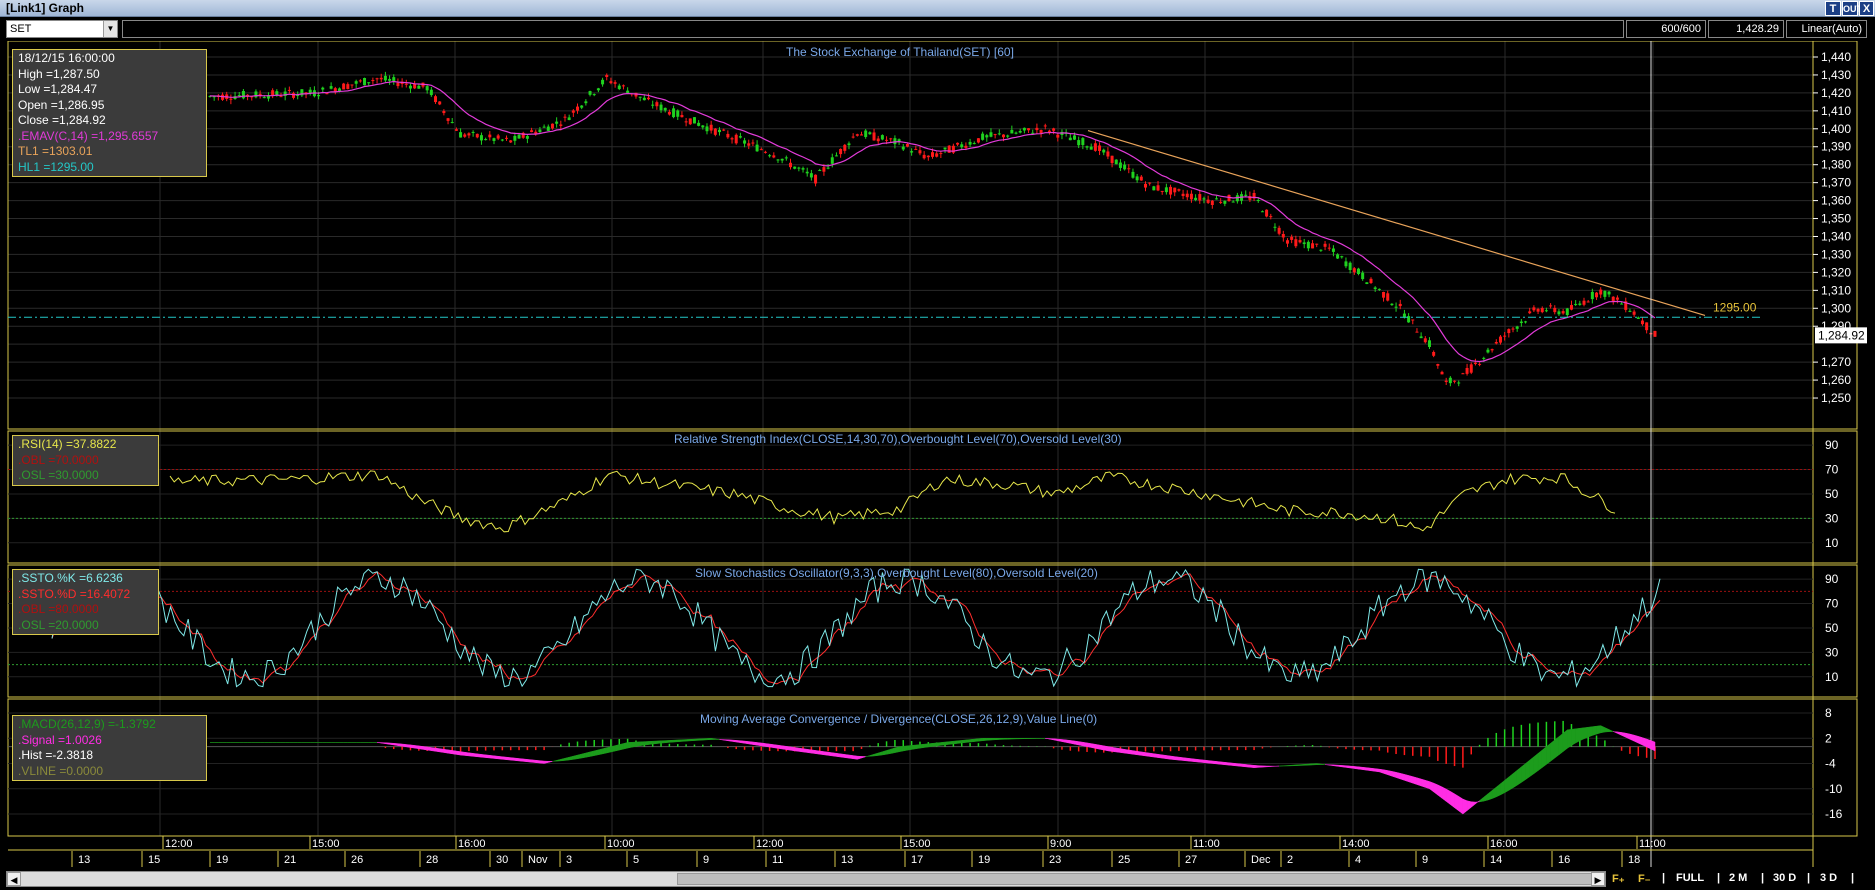 The image size is (1875, 890). What do you see at coordinates (1836, 398) in the screenshot?
I see `price-y-label: 1,250` at bounding box center [1836, 398].